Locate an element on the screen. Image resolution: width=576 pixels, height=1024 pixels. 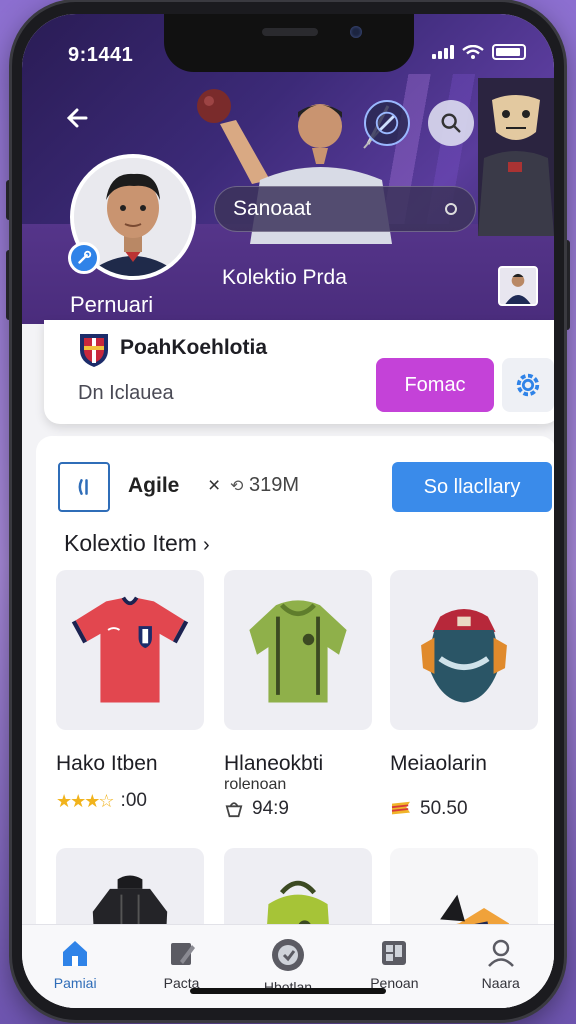
item-meta: ★★★☆ :00 is located at coordinates (130, 801).